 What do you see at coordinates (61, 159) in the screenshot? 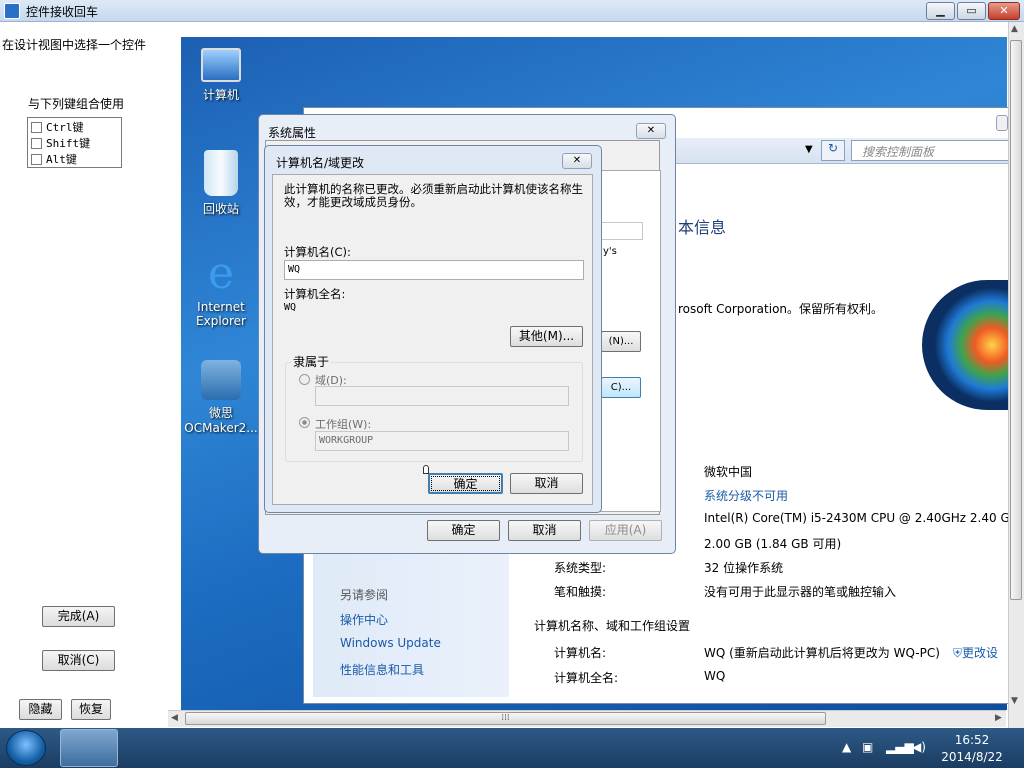
I see `alt-label: Alt键` at bounding box center [61, 159].